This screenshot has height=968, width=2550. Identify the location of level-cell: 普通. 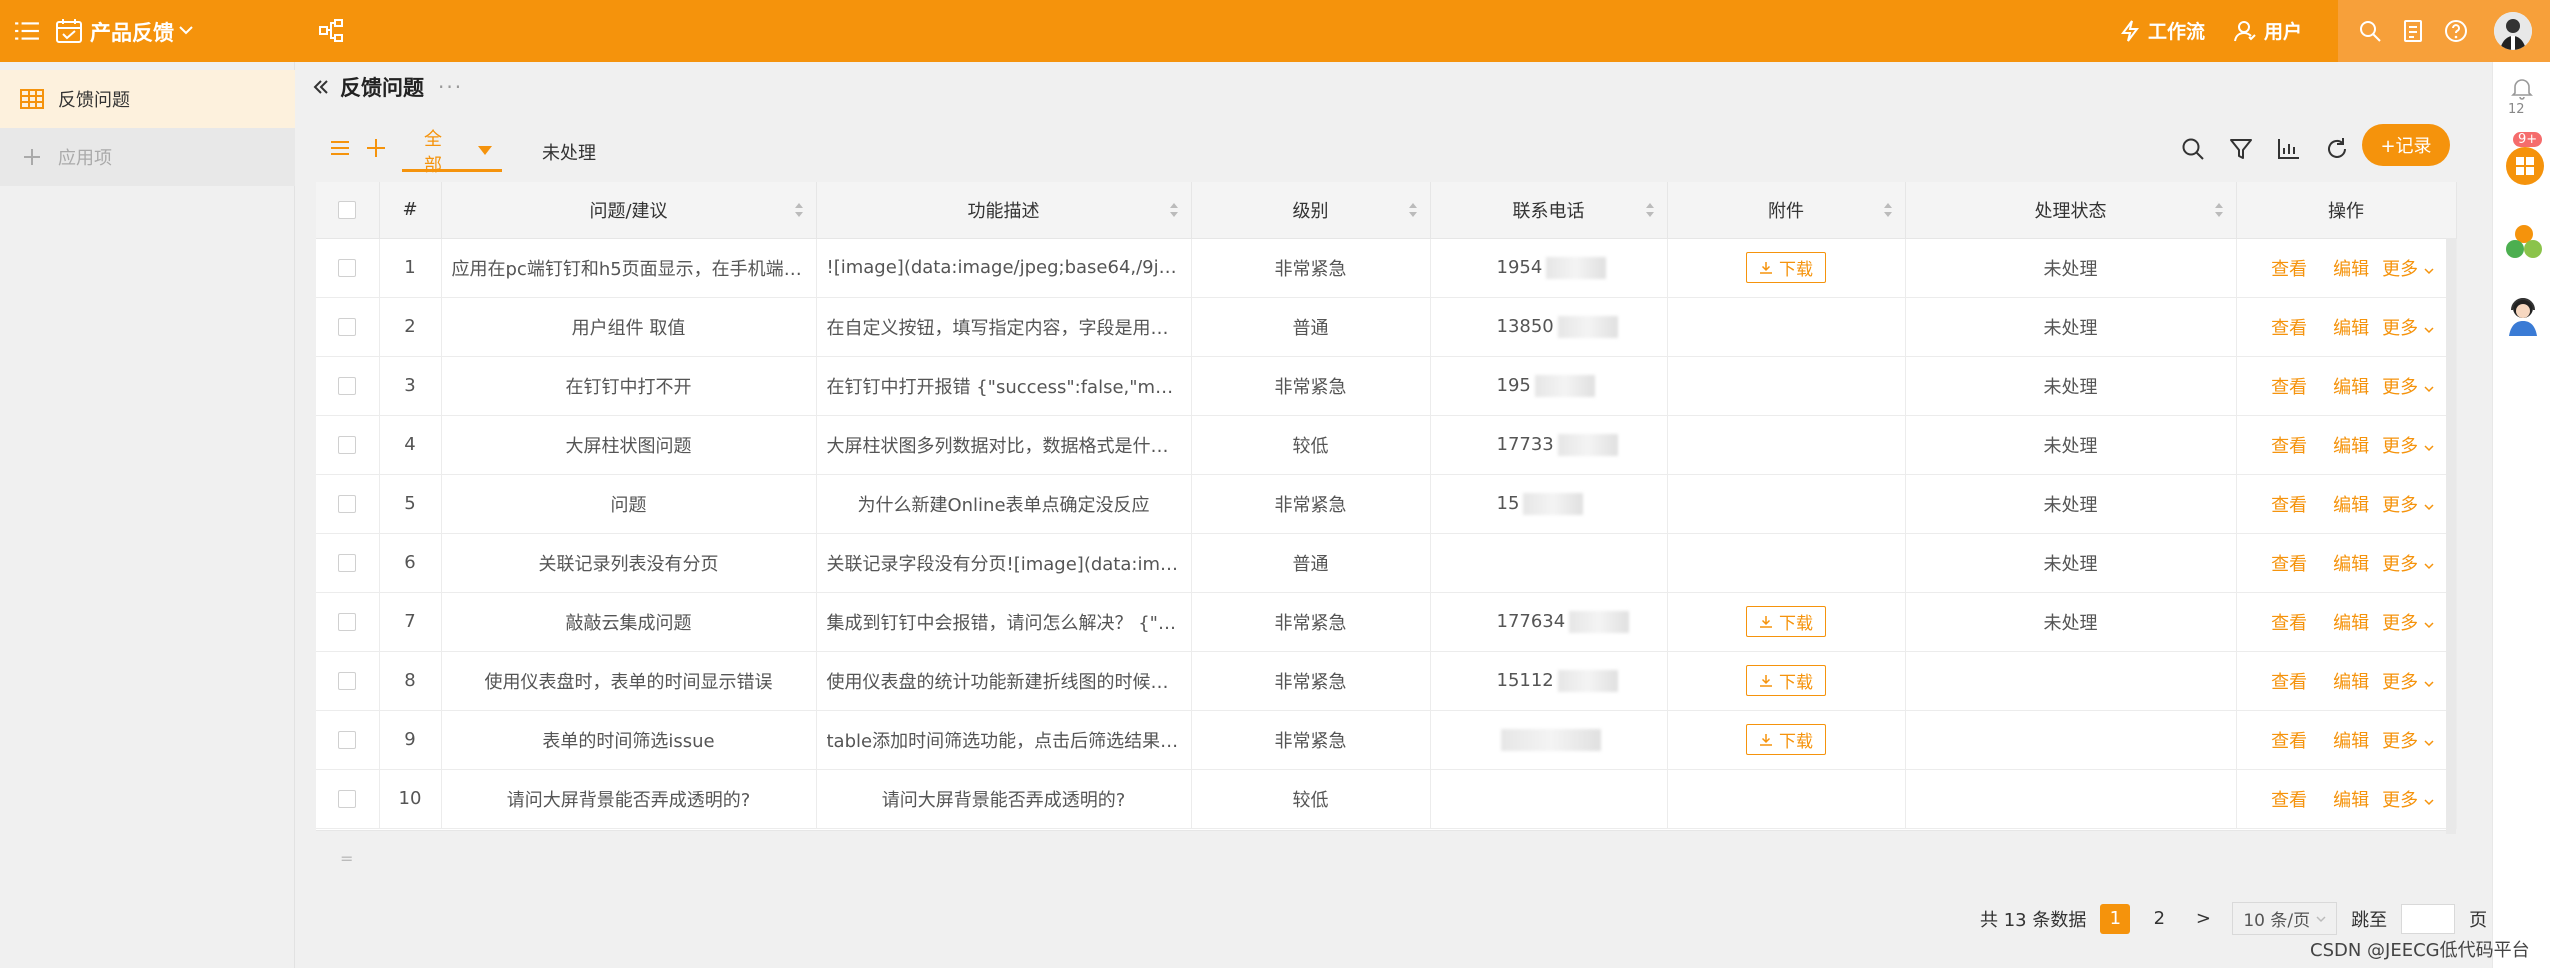
(1311, 327).